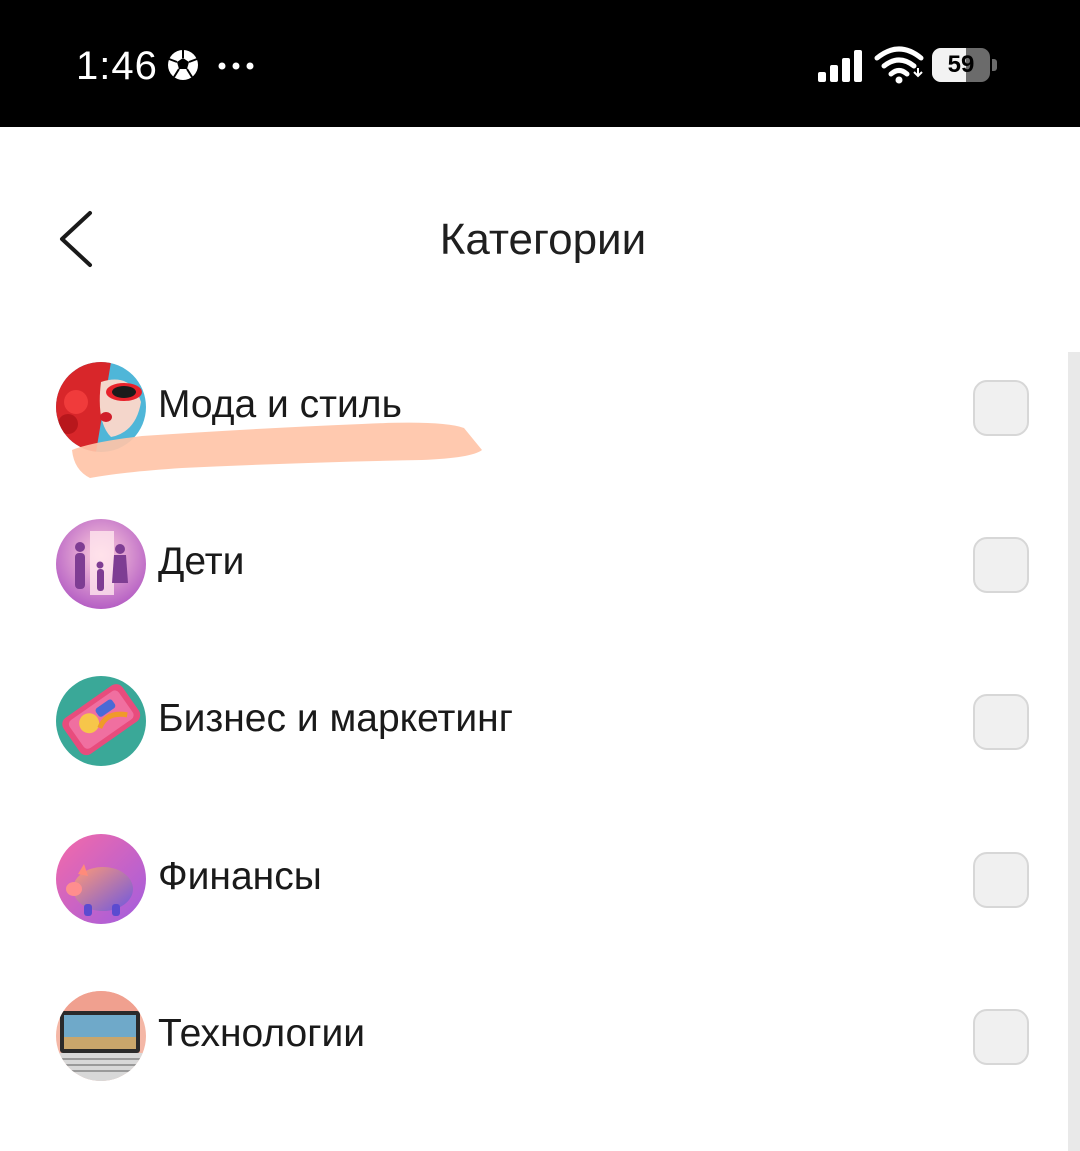 The width and height of the screenshot is (1080, 1151). I want to click on category-label: Технологии, so click(262, 1033).